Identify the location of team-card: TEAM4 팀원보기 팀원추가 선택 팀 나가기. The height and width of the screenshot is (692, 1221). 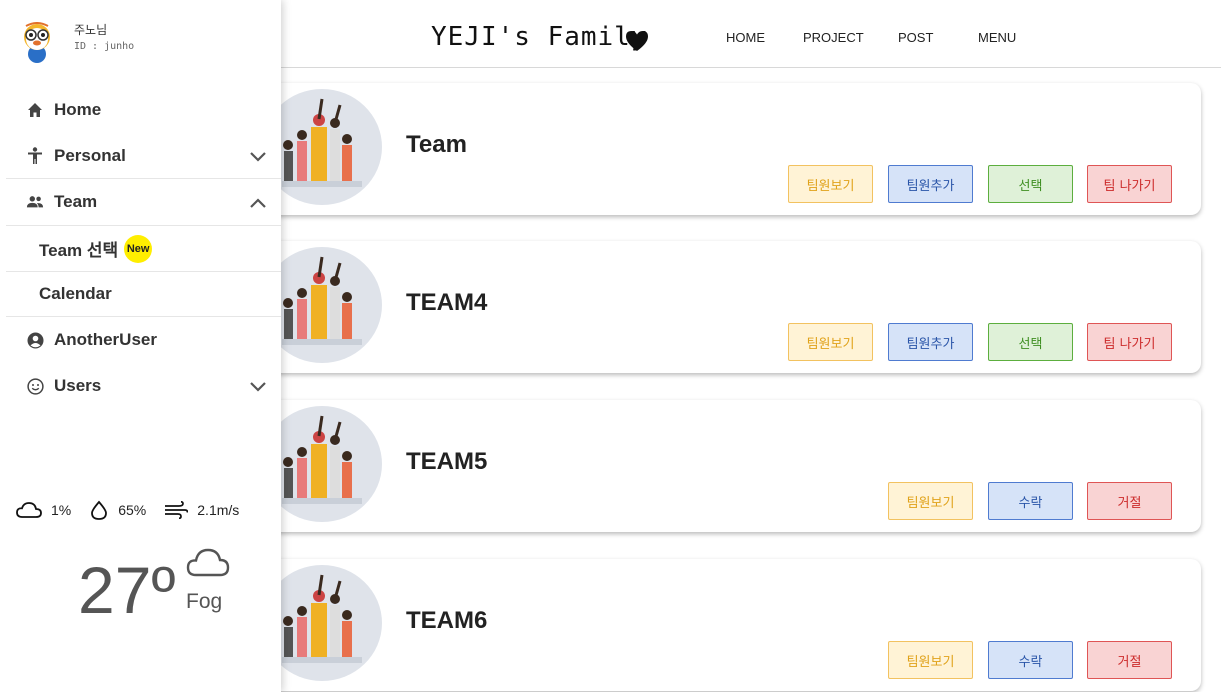
(735, 307).